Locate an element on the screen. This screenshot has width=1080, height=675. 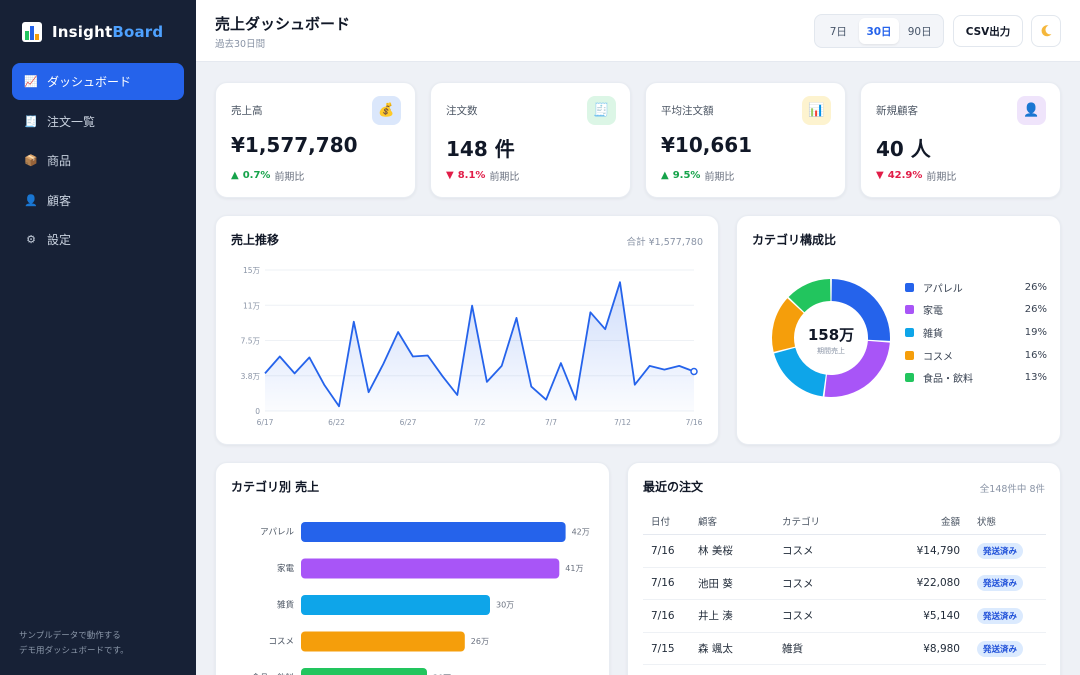
legend-item: 家電 26% is located at coordinates (976, 310).